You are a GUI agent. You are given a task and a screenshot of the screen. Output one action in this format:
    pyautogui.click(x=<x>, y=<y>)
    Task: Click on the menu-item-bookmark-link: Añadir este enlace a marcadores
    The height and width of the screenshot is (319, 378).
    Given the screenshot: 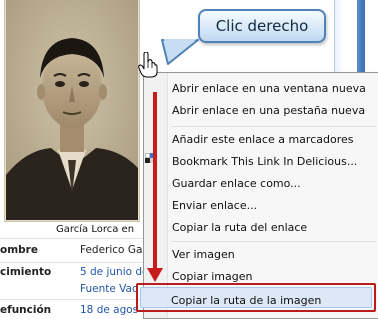 What is the action you would take?
    pyautogui.click(x=262, y=140)
    